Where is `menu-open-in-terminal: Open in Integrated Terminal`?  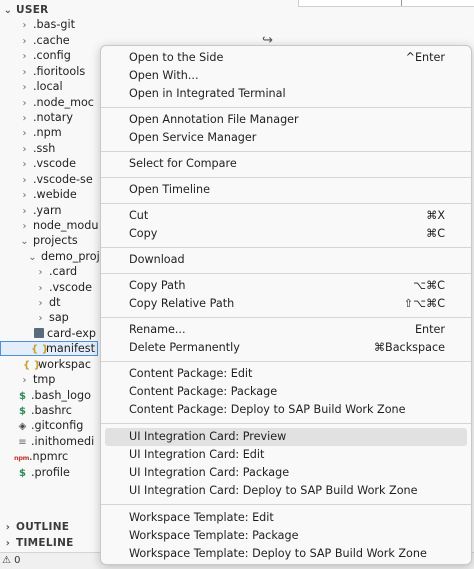 menu-open-in-terminal: Open in Integrated Terminal is located at coordinates (286, 94).